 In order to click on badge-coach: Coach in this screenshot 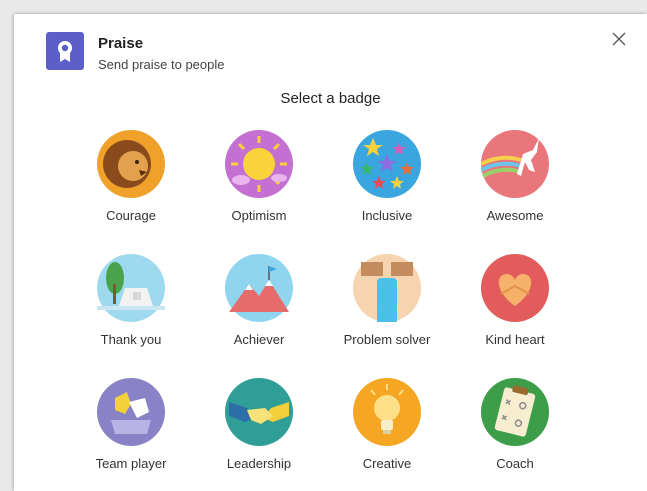, I will do `click(515, 433)`.